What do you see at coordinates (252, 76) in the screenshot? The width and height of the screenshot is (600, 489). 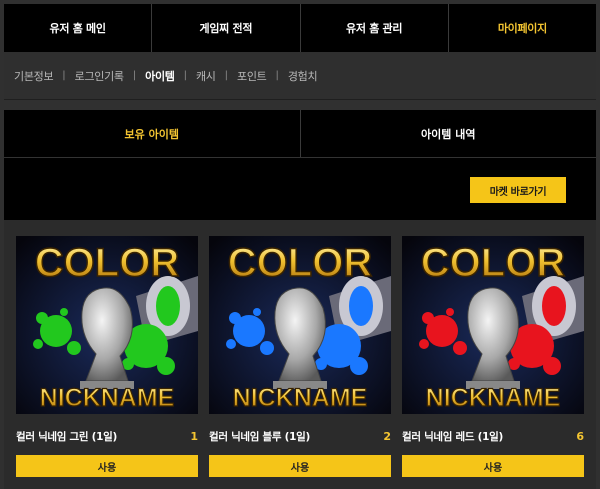 I see `subnav-point: 포인트` at bounding box center [252, 76].